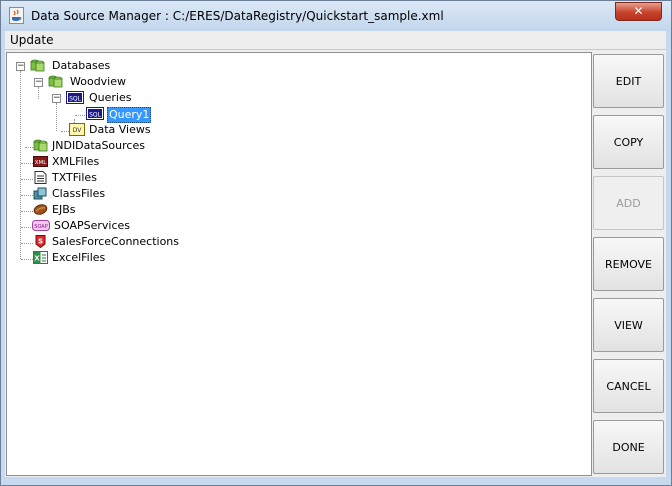  Describe the element at coordinates (335, 40) in the screenshot. I see `menu-bar: Update` at that location.